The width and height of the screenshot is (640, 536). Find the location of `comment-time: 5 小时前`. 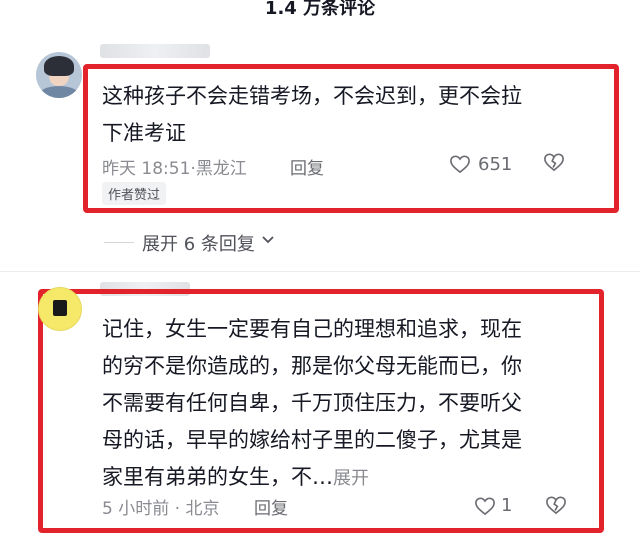

comment-time: 5 小时前 is located at coordinates (136, 509).